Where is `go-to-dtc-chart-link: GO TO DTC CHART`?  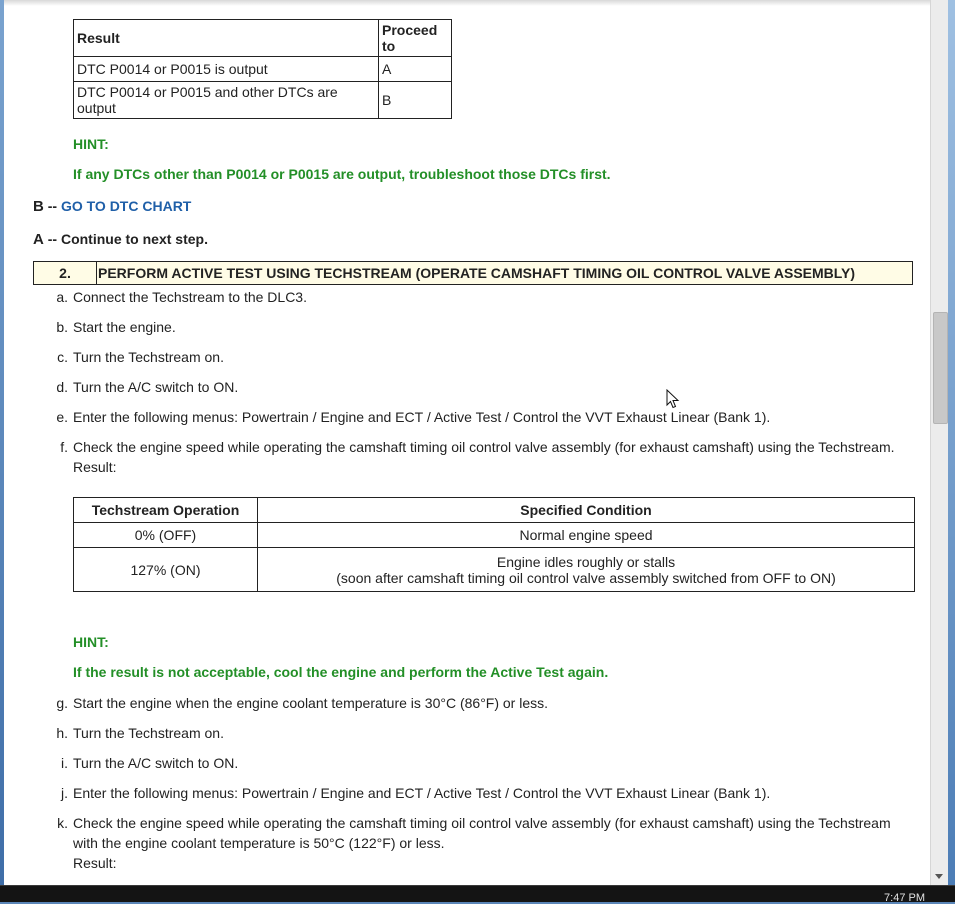
go-to-dtc-chart-link: GO TO DTC CHART is located at coordinates (126, 206).